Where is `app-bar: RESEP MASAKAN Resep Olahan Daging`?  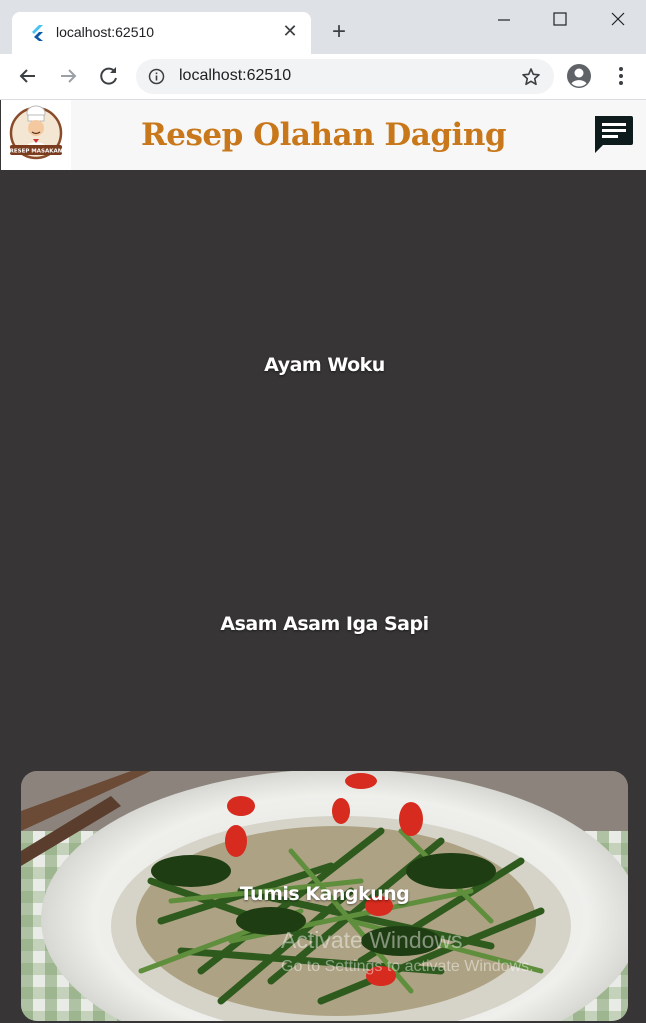 app-bar: RESEP MASAKAN Resep Olahan Daging is located at coordinates (323, 135).